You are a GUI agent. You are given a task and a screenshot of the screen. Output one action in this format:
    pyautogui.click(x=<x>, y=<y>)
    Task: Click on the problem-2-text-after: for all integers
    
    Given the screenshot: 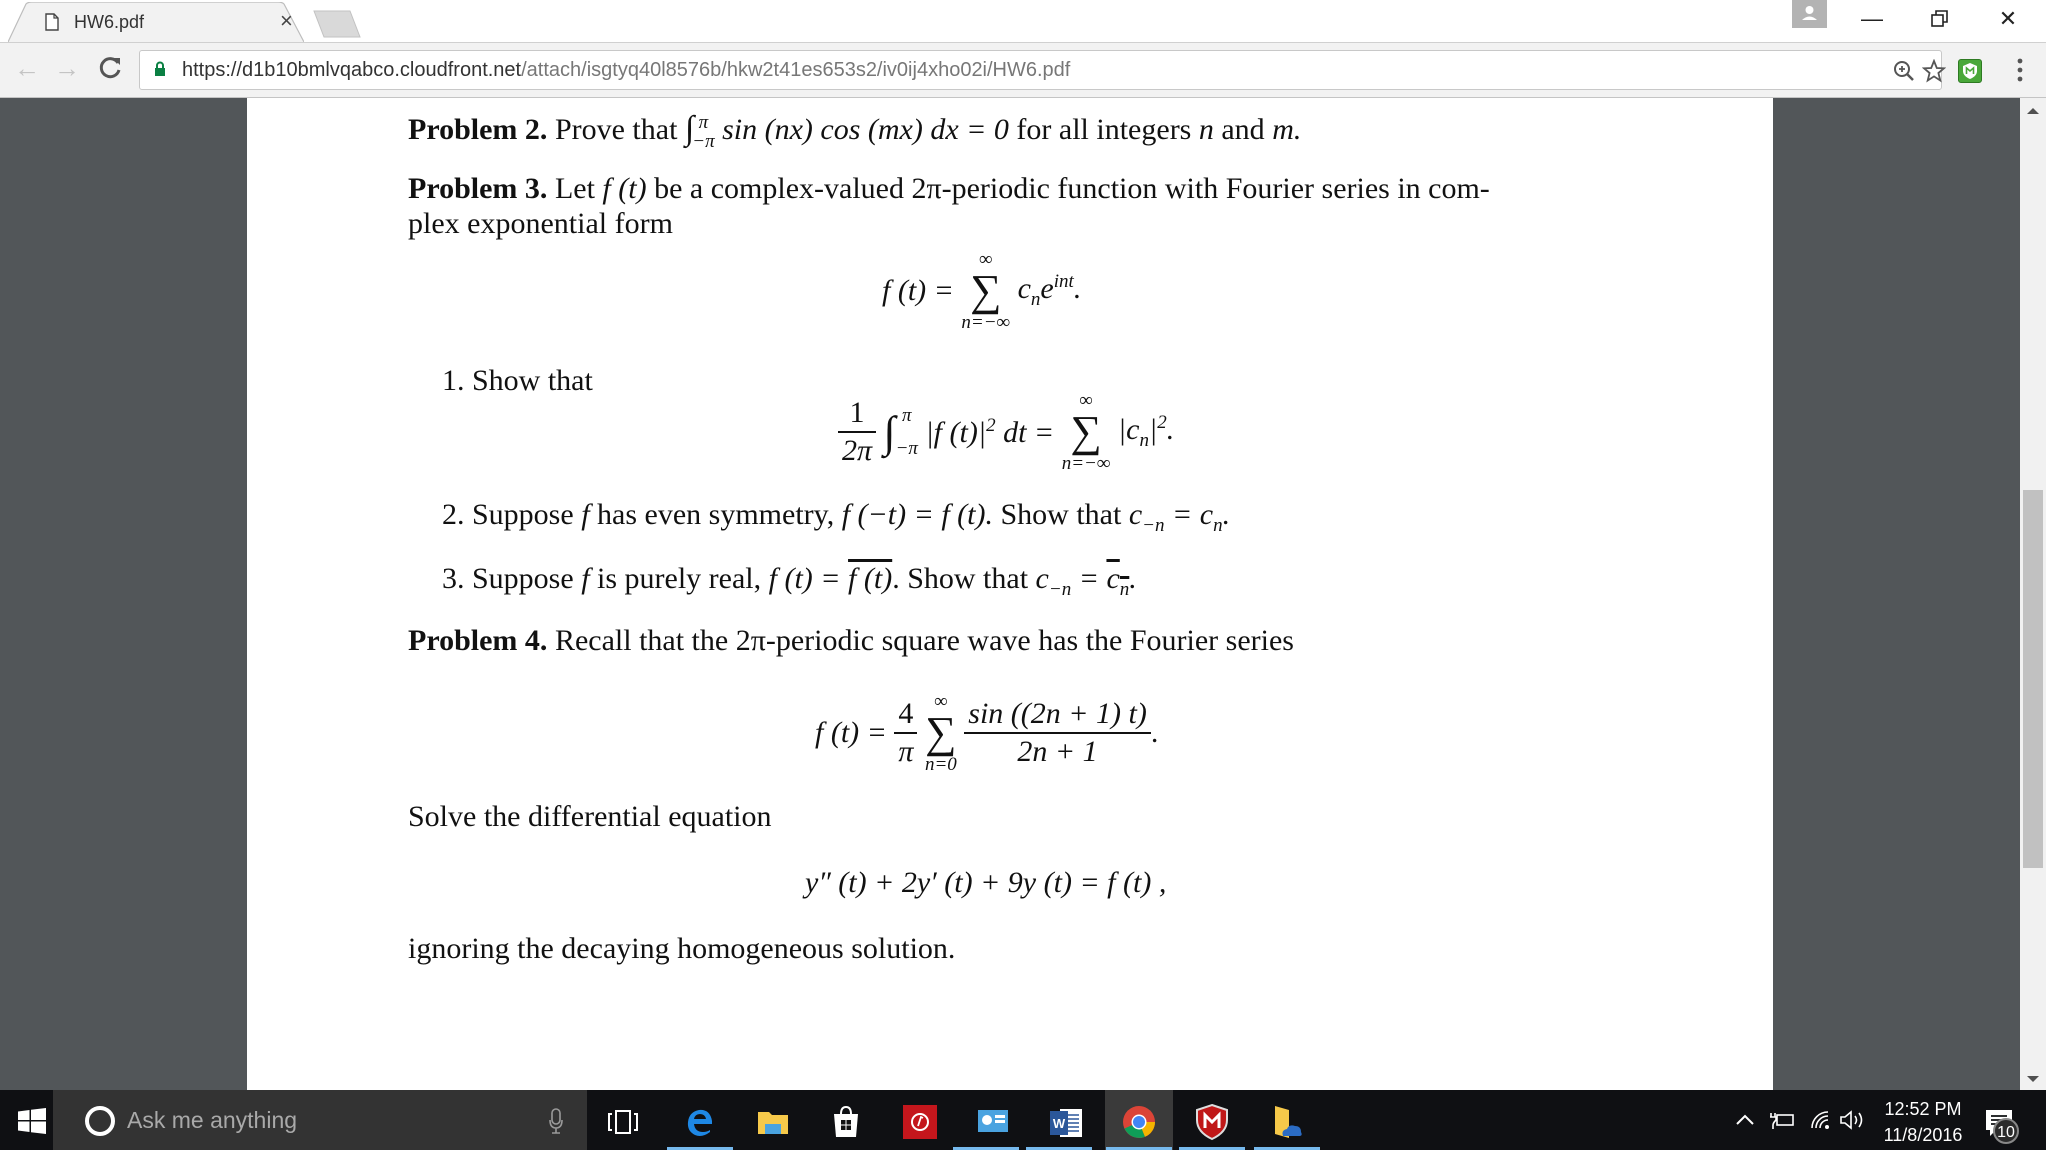 What is the action you would take?
    pyautogui.click(x=1104, y=129)
    